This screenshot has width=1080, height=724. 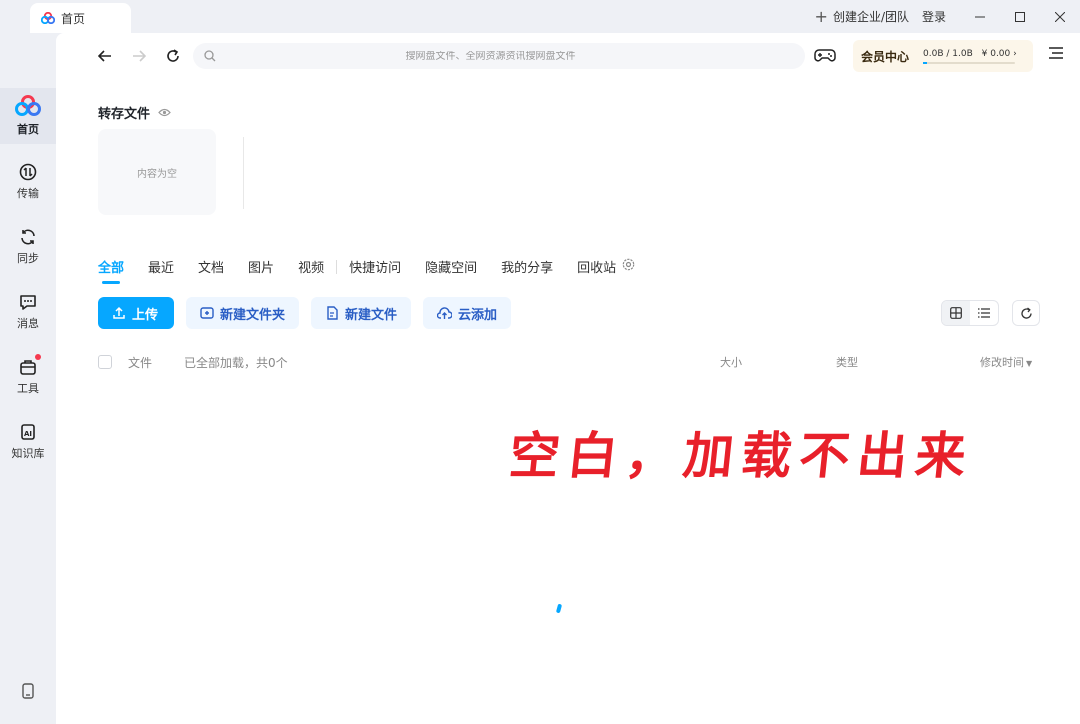 What do you see at coordinates (211, 266) in the screenshot?
I see `tab-documents: 文档` at bounding box center [211, 266].